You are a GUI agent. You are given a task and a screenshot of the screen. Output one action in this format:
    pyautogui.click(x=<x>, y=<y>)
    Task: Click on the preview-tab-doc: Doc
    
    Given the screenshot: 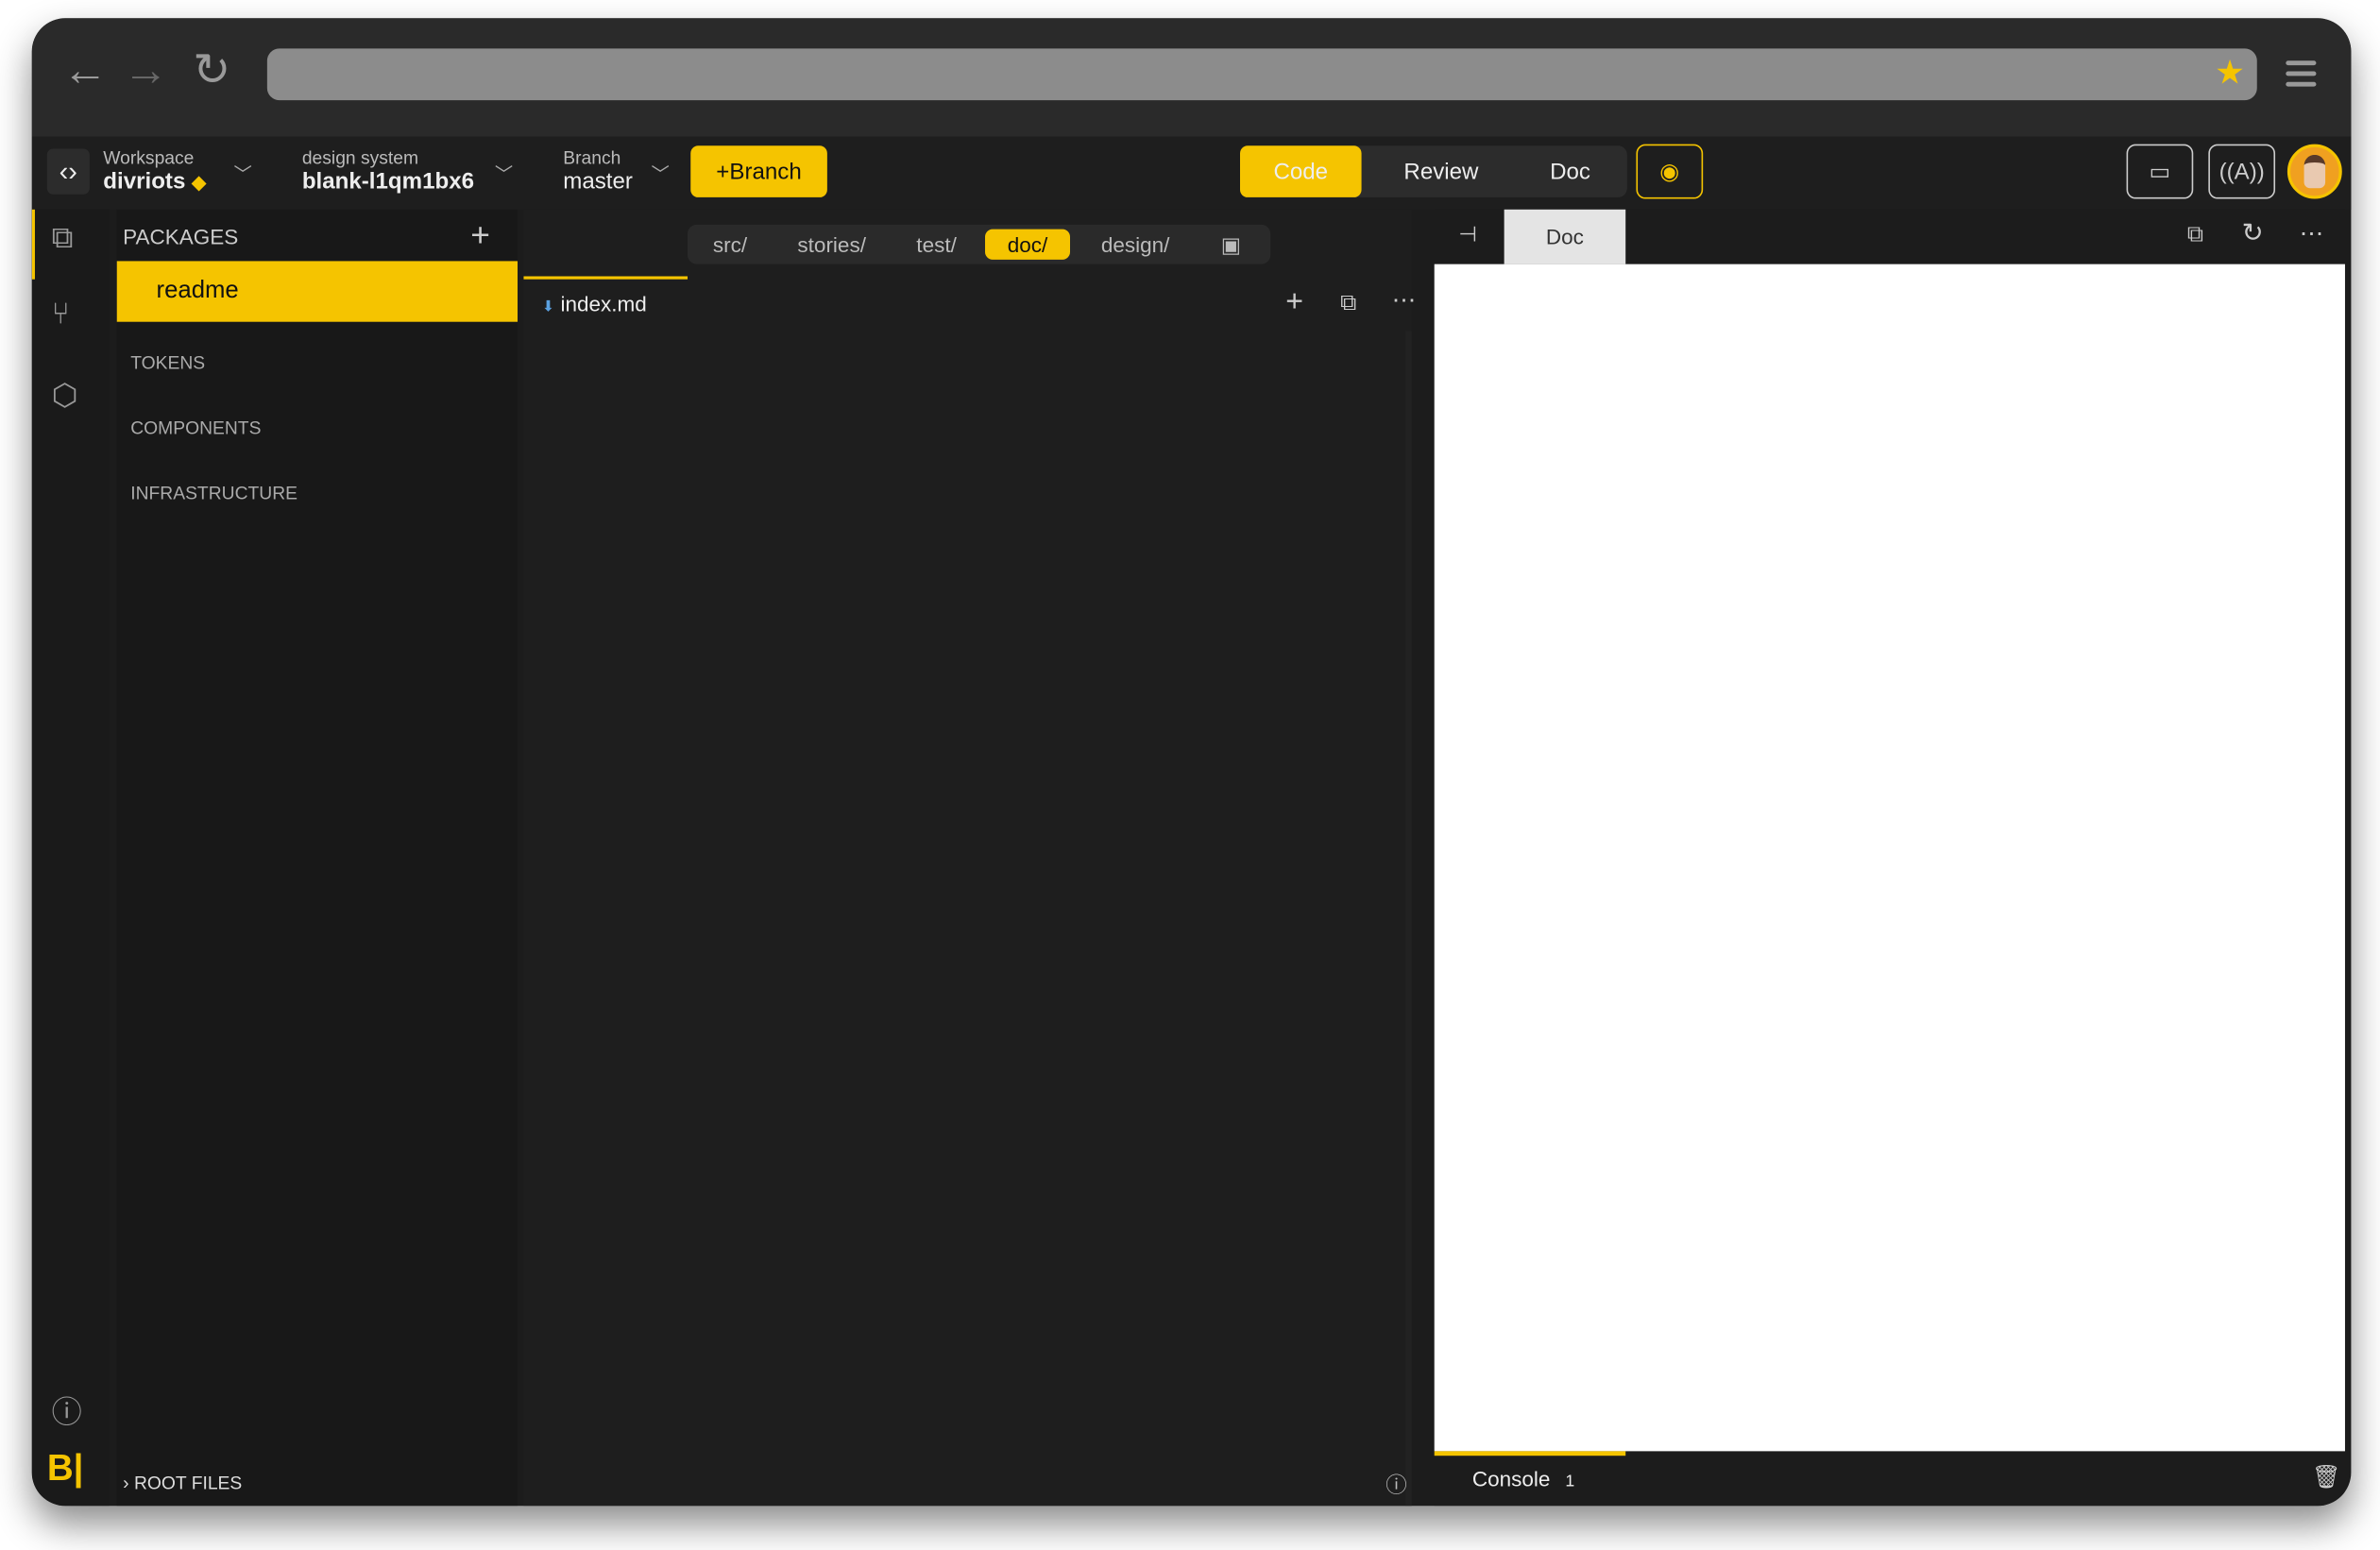 What is the action you would take?
    pyautogui.click(x=1565, y=236)
    